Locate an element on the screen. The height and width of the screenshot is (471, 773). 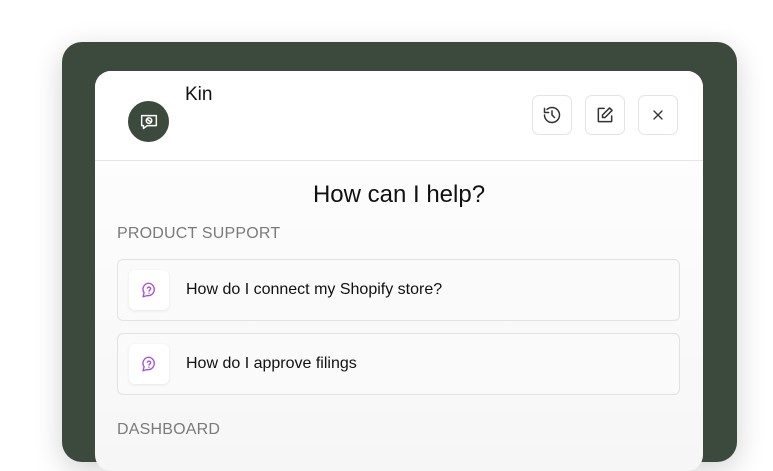
history-button is located at coordinates (552, 115).